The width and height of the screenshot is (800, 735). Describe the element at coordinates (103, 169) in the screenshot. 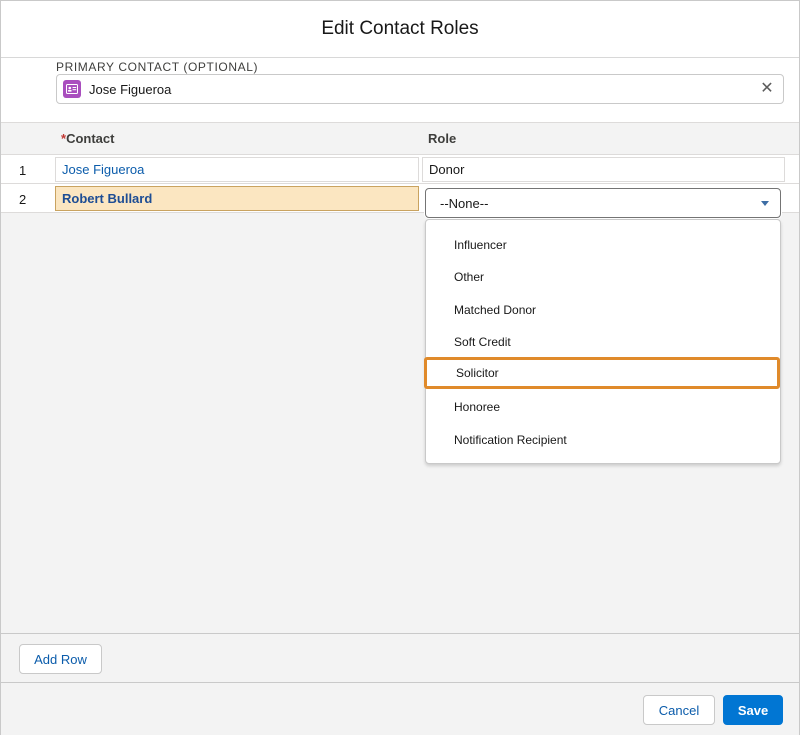

I see `contact-link: Jose Figueroa` at that location.